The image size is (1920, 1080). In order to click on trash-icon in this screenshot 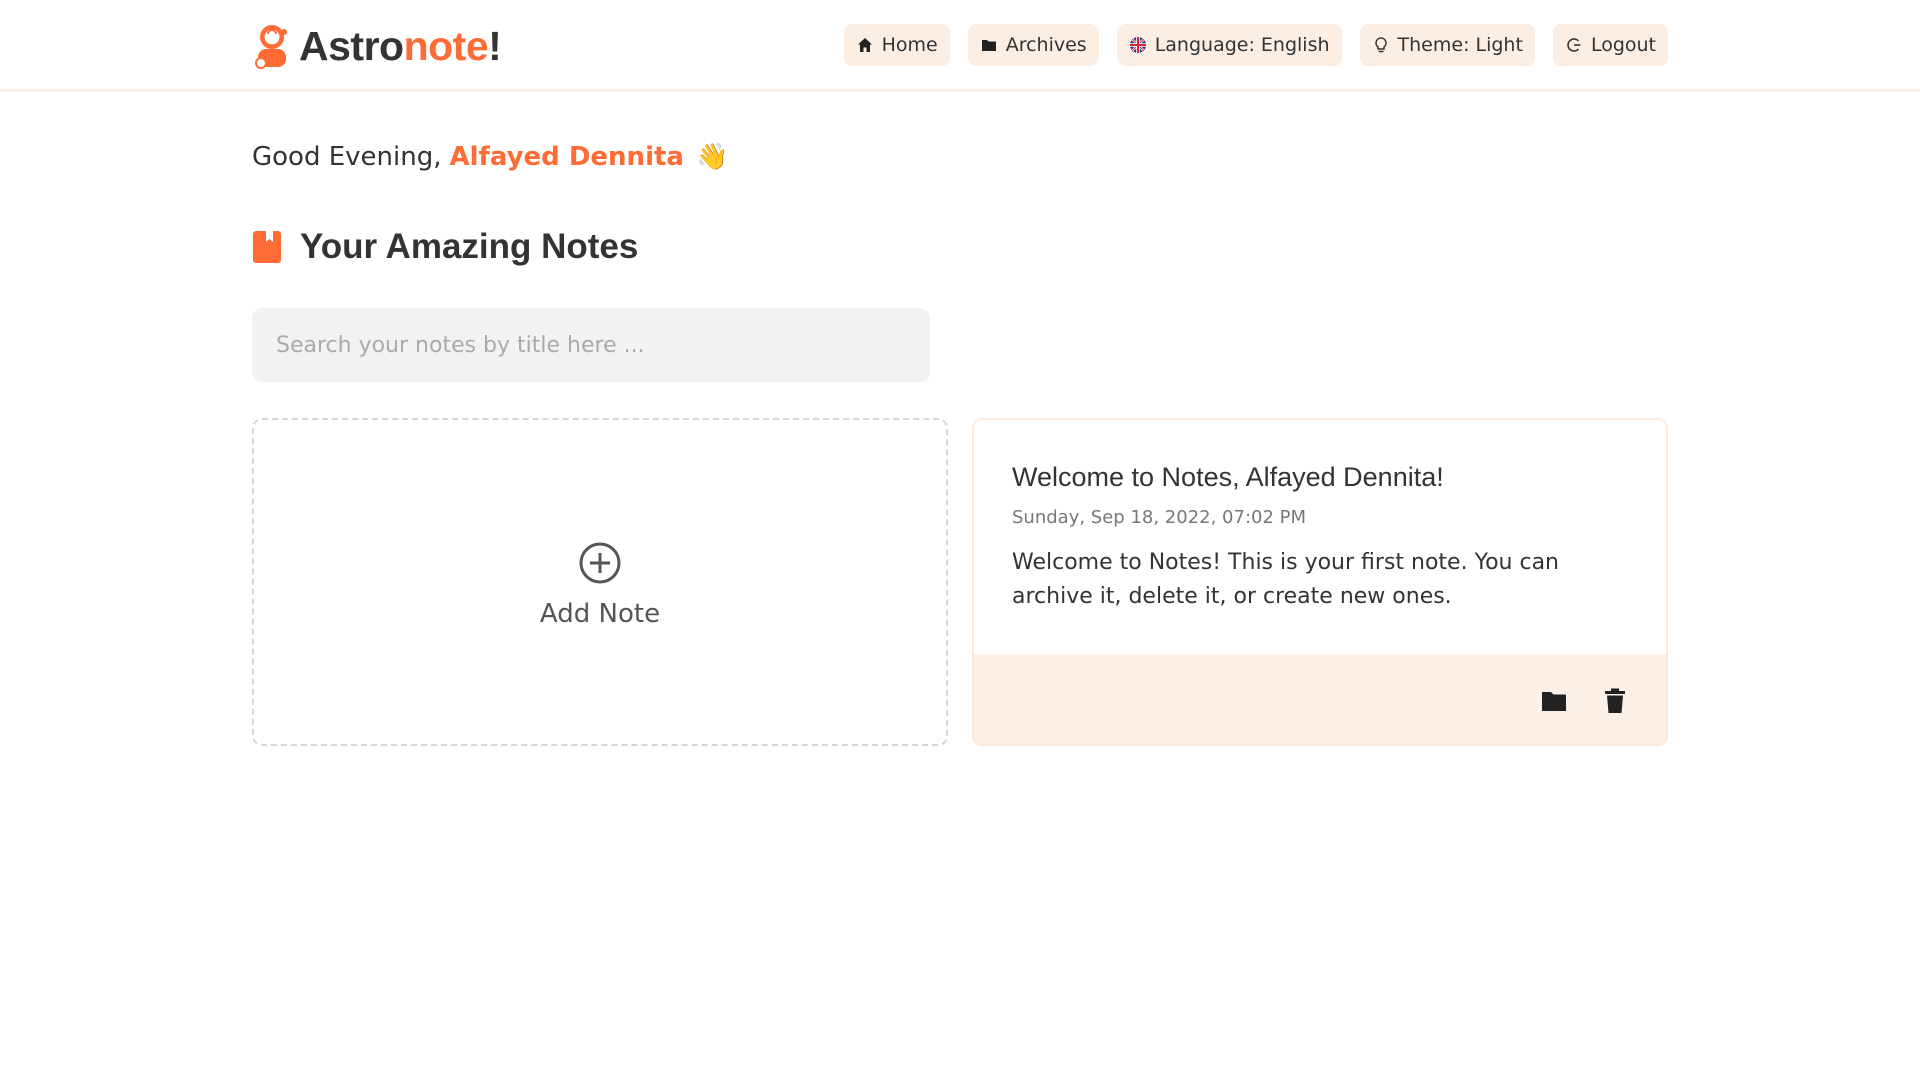, I will do `click(1615, 700)`.